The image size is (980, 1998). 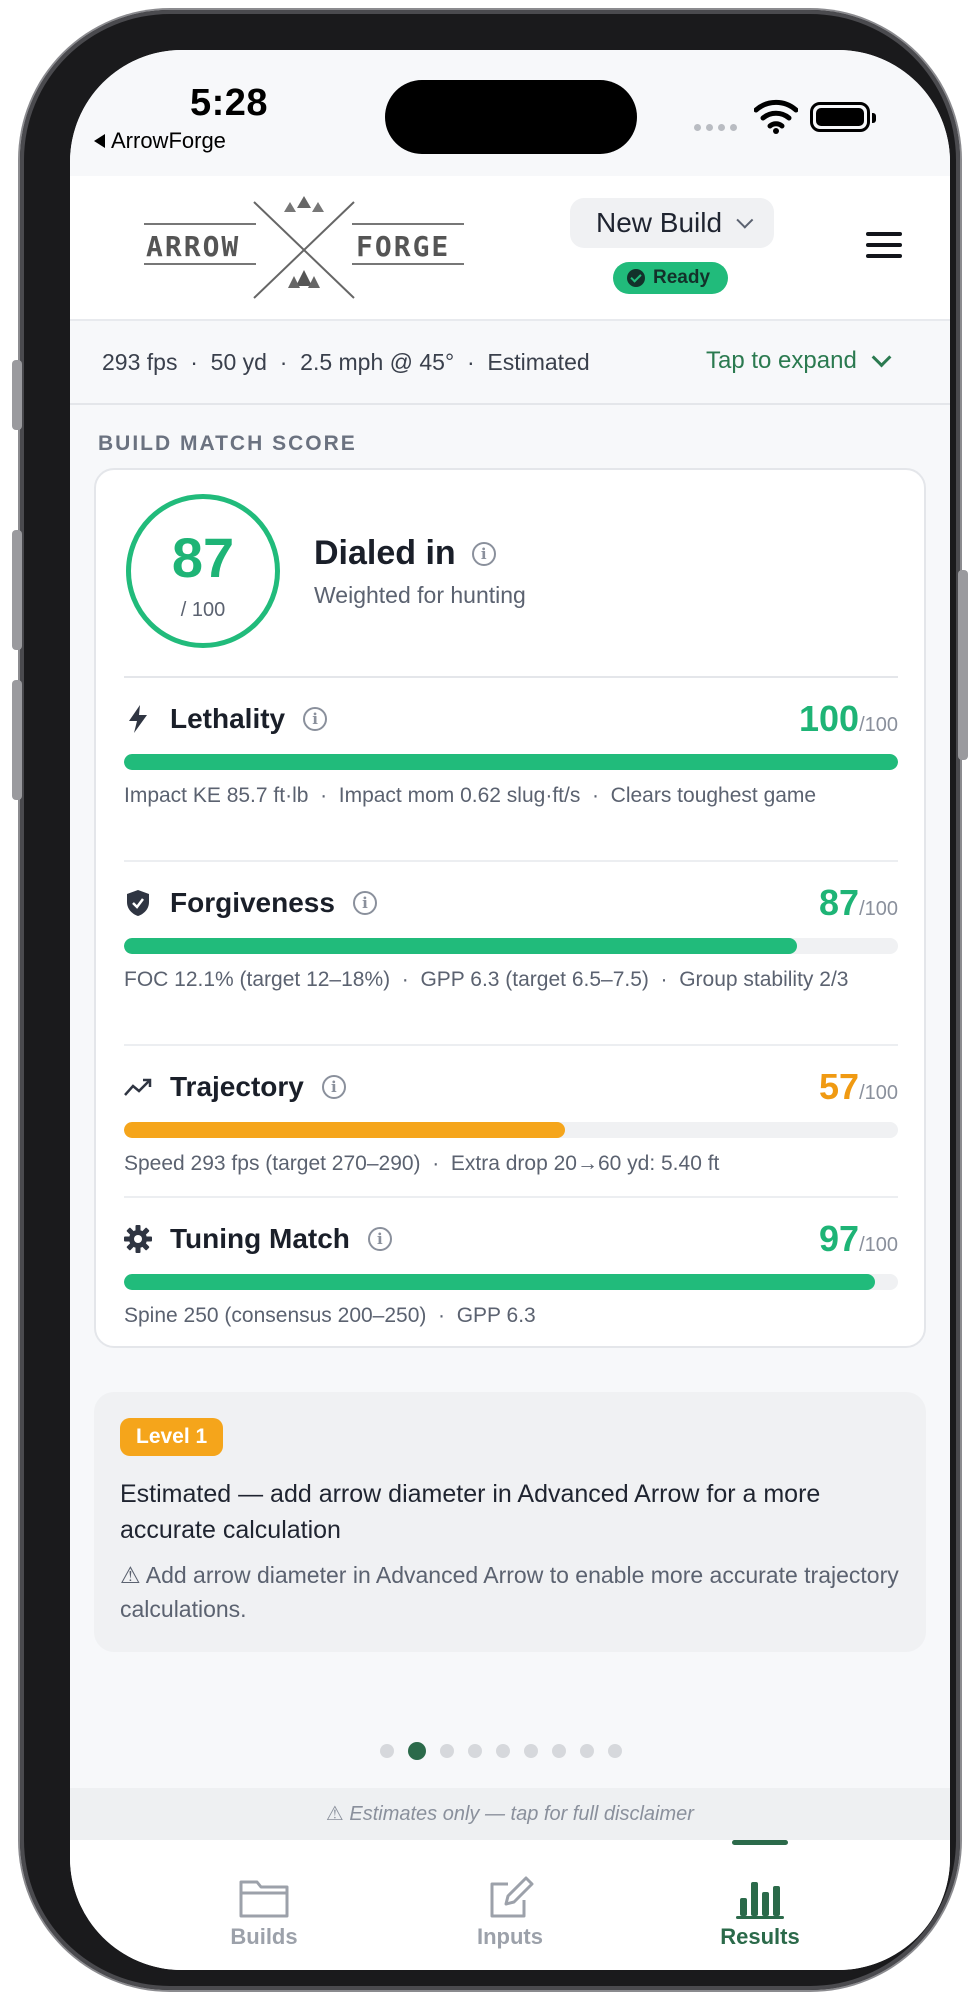 I want to click on status-badge: Ready, so click(x=671, y=278).